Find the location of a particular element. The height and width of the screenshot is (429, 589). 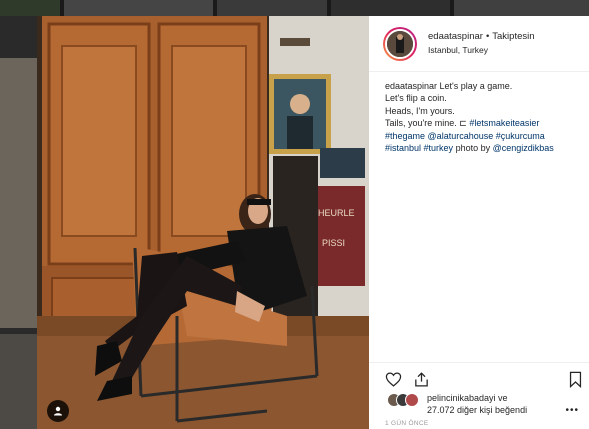

background-feed-left is located at coordinates (18, 222).